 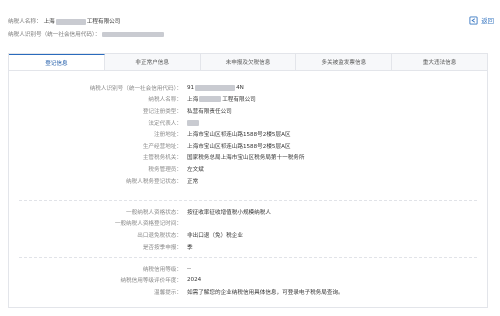 I want to click on field-row: 登记注册类型： 私营有限责任公司, so click(x=248, y=111).